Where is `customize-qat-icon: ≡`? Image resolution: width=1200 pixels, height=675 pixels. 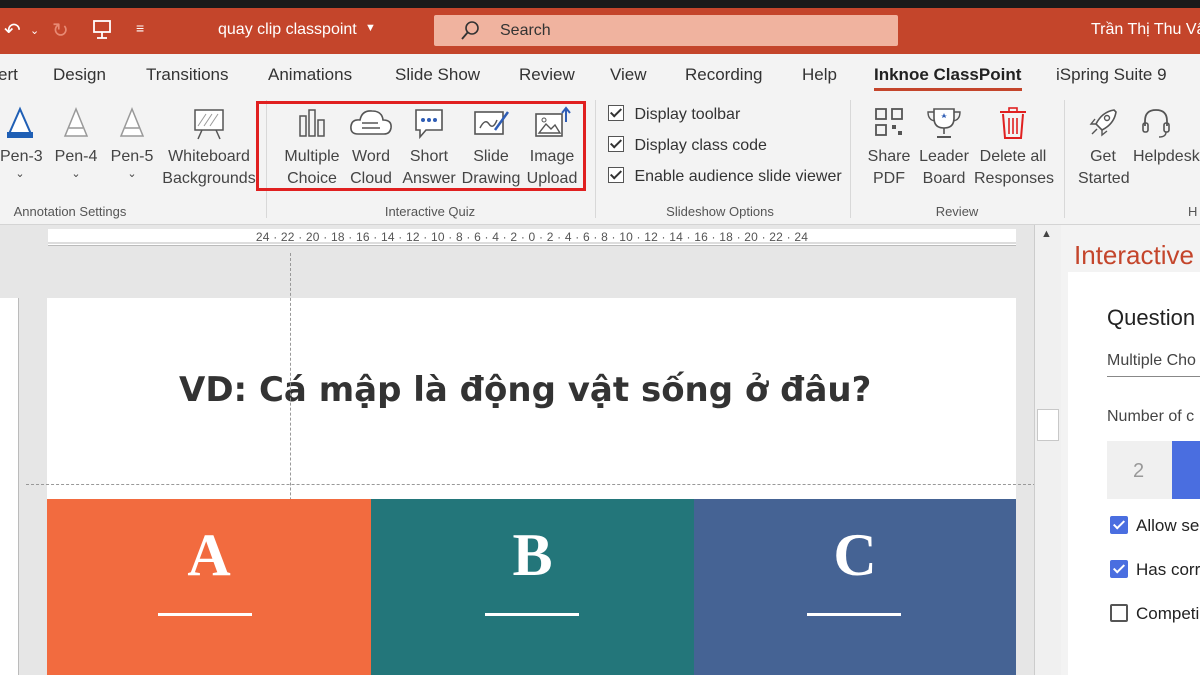
customize-qat-icon: ≡ is located at coordinates (140, 28).